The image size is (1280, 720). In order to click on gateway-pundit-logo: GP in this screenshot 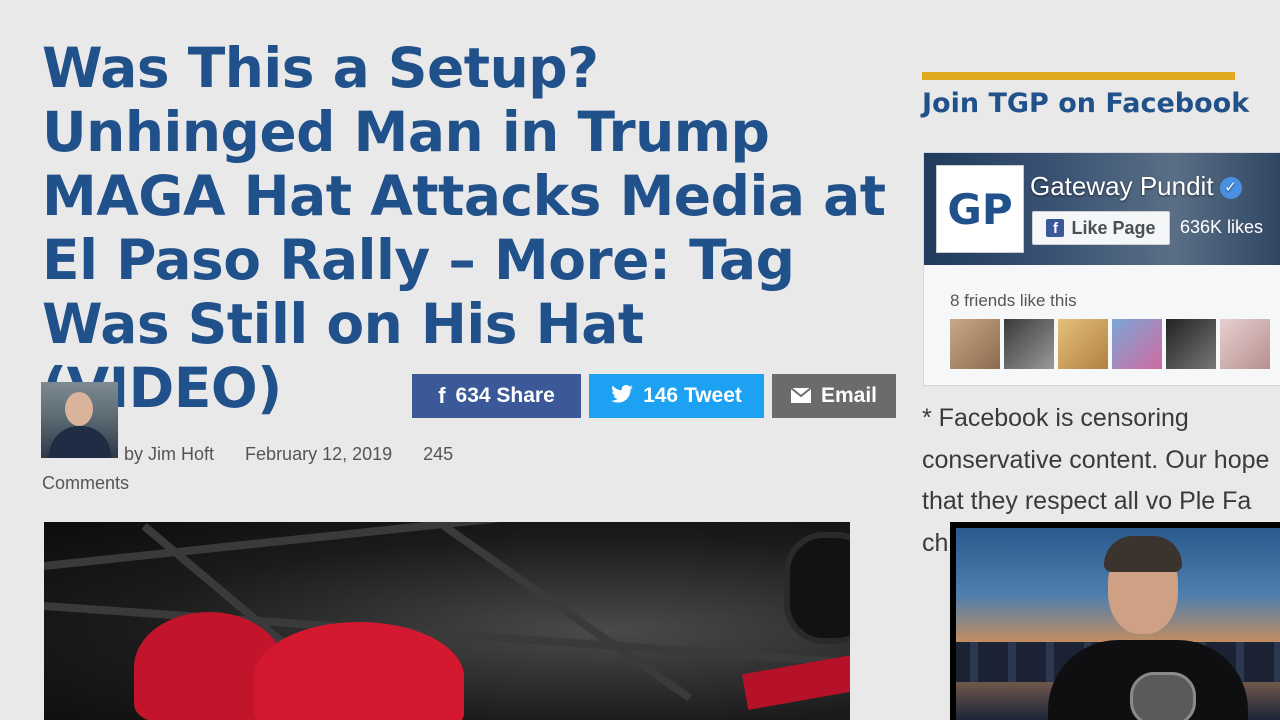, I will do `click(980, 209)`.